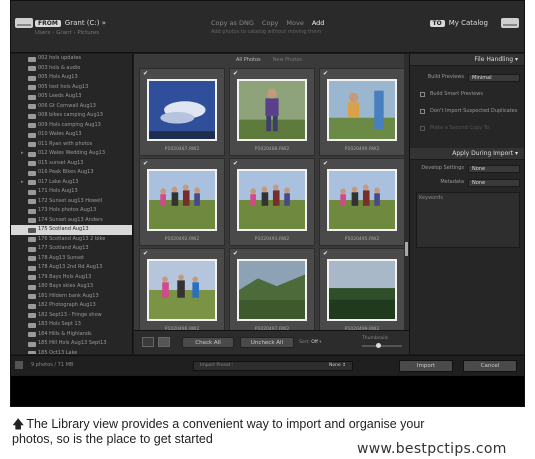  I want to click on folder-label: 015 sunset Aug13, so click(61, 162).